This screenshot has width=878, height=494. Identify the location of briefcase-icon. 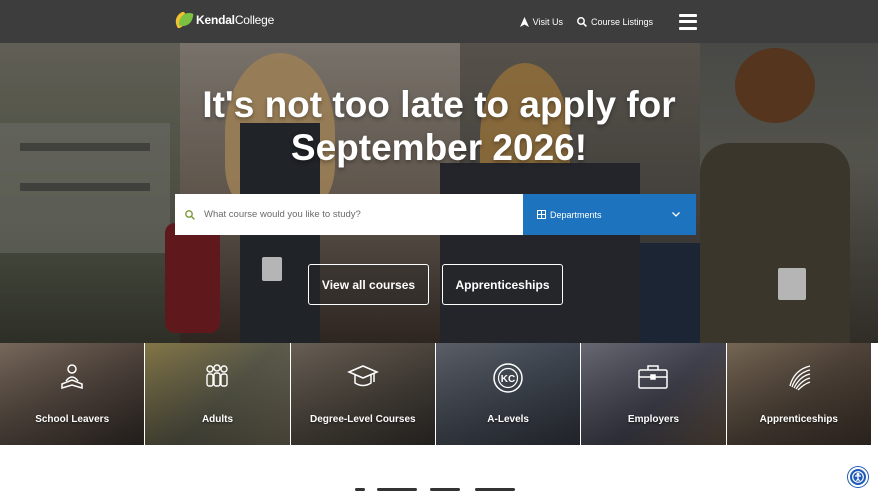
(653, 377).